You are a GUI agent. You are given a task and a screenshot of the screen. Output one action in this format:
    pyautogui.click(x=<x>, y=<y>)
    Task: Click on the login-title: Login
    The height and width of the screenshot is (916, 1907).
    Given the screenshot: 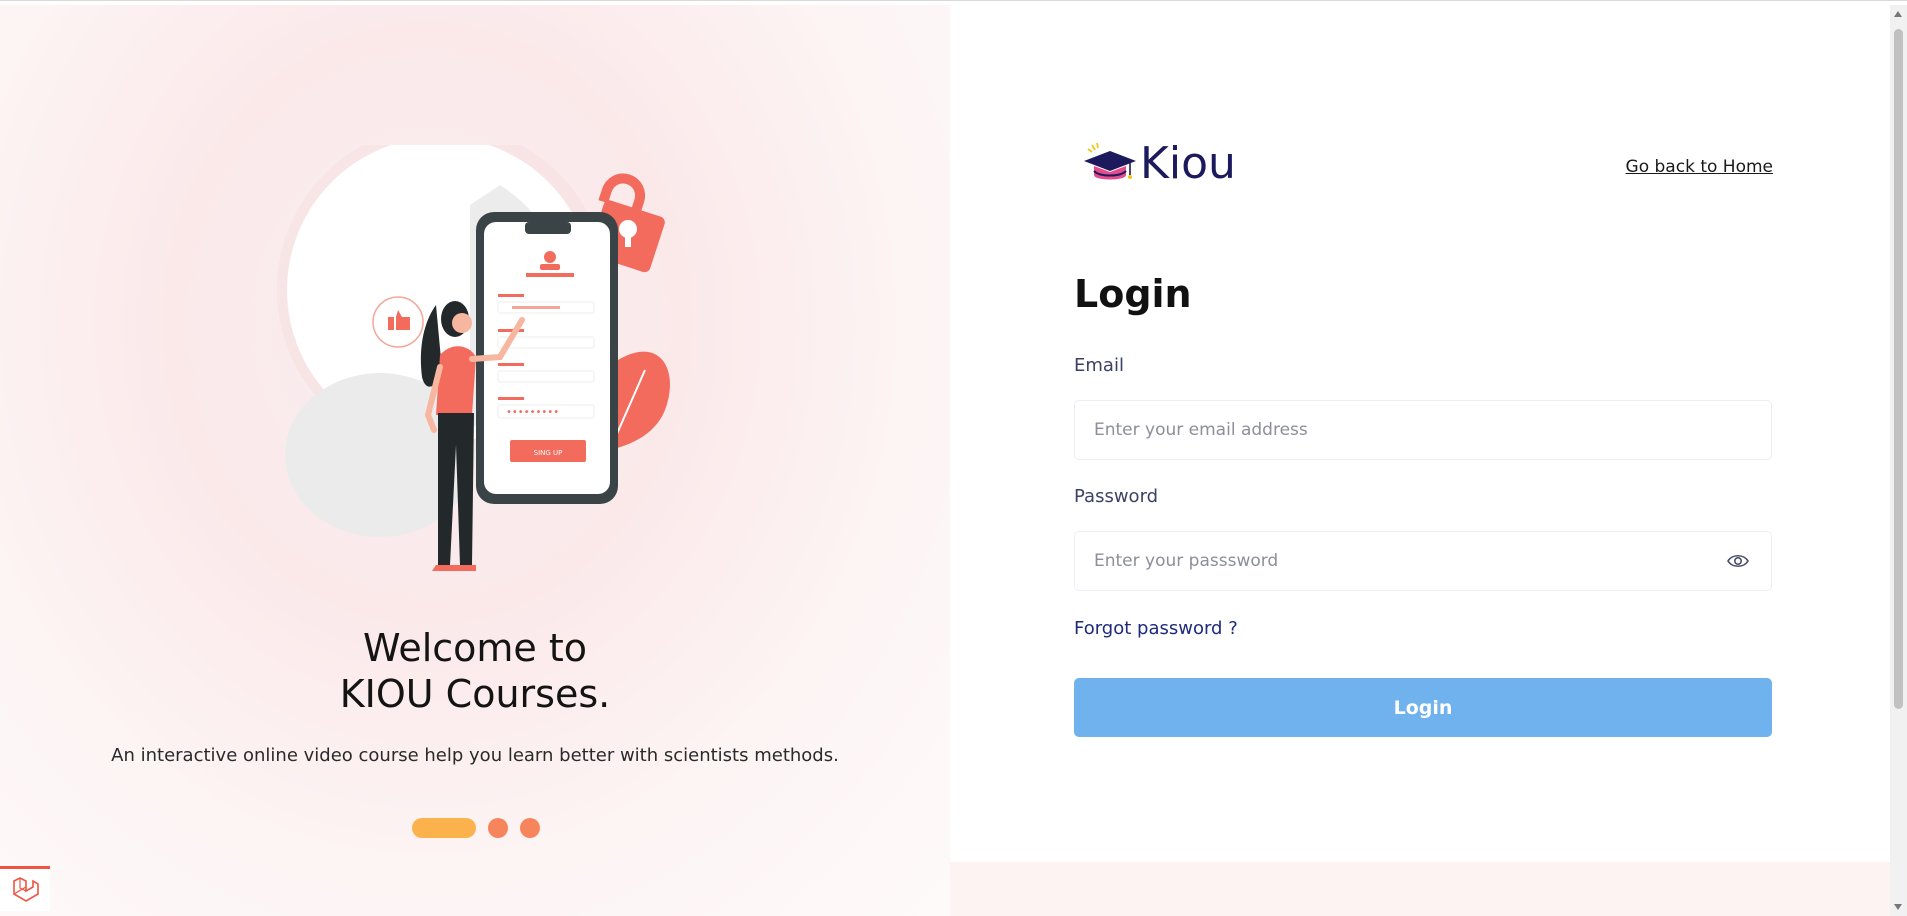 What is the action you would take?
    pyautogui.click(x=1133, y=294)
    